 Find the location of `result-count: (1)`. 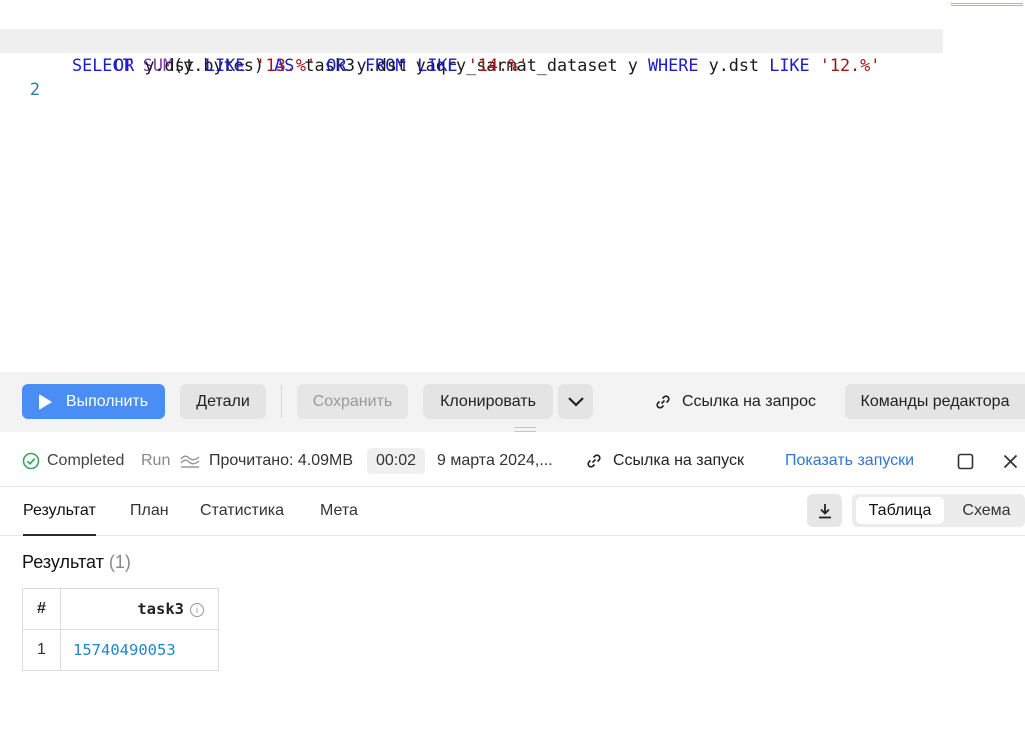

result-count: (1) is located at coordinates (119, 562).